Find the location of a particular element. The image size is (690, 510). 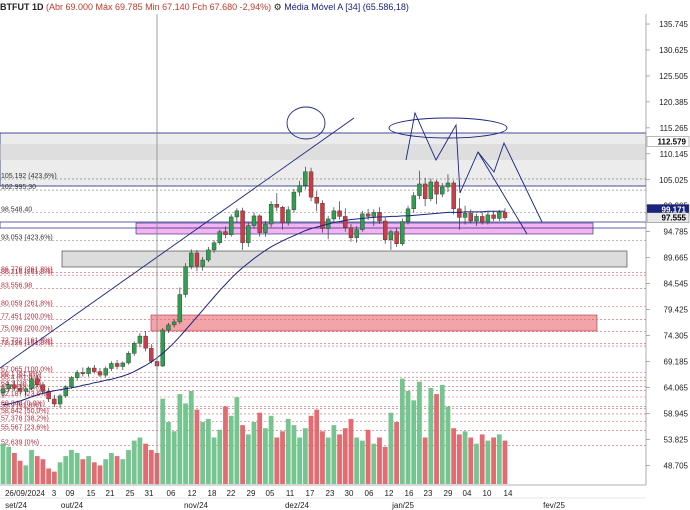

price-tick-label: 135.745 is located at coordinates (673, 24).